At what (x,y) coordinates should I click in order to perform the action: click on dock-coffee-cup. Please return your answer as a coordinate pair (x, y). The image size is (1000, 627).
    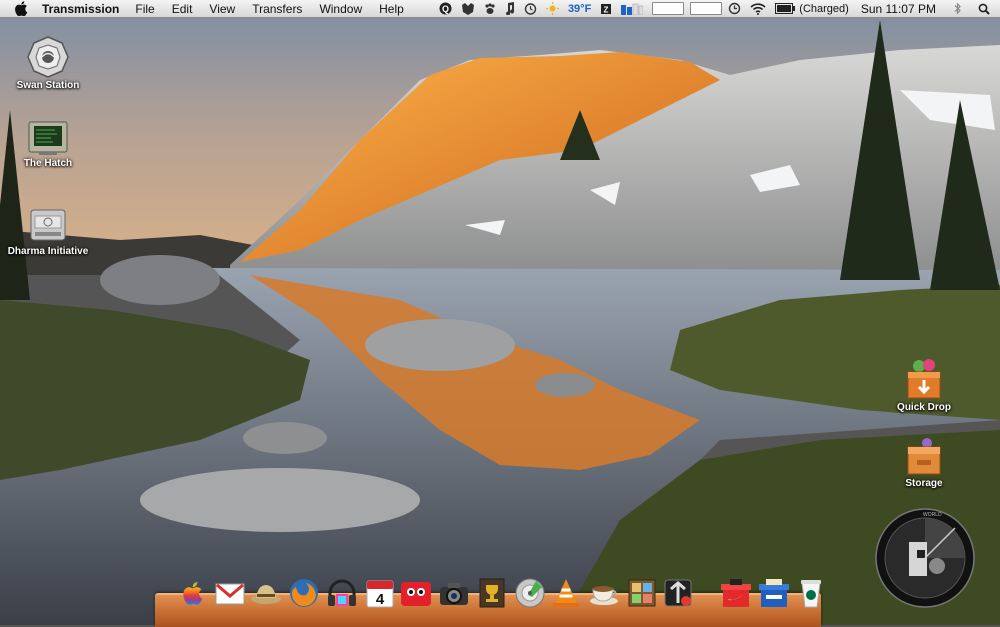
    Looking at the image, I should click on (604, 595).